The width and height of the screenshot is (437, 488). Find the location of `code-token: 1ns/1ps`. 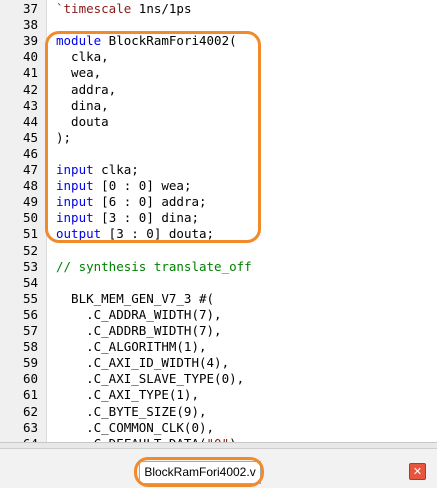

code-token: 1ns/1ps is located at coordinates (161, 8).